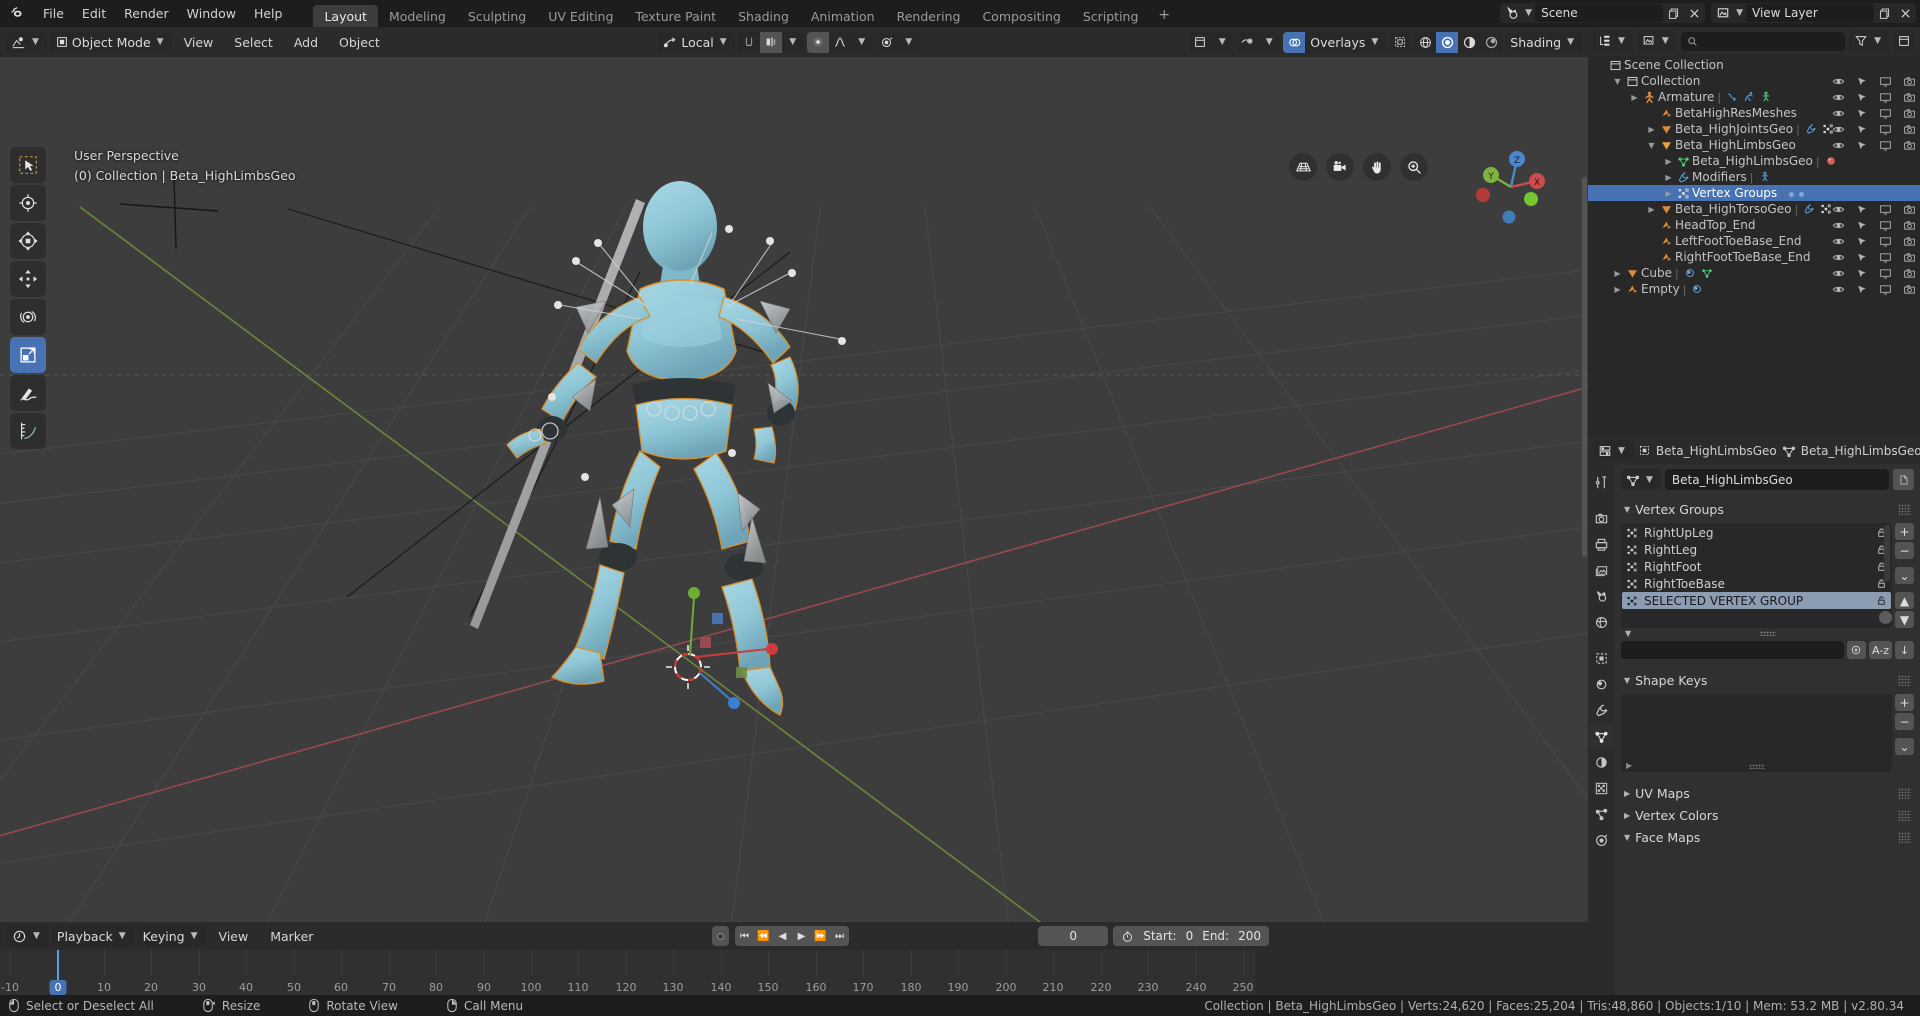  I want to click on timeline-menu-marker: Marker, so click(291, 936).